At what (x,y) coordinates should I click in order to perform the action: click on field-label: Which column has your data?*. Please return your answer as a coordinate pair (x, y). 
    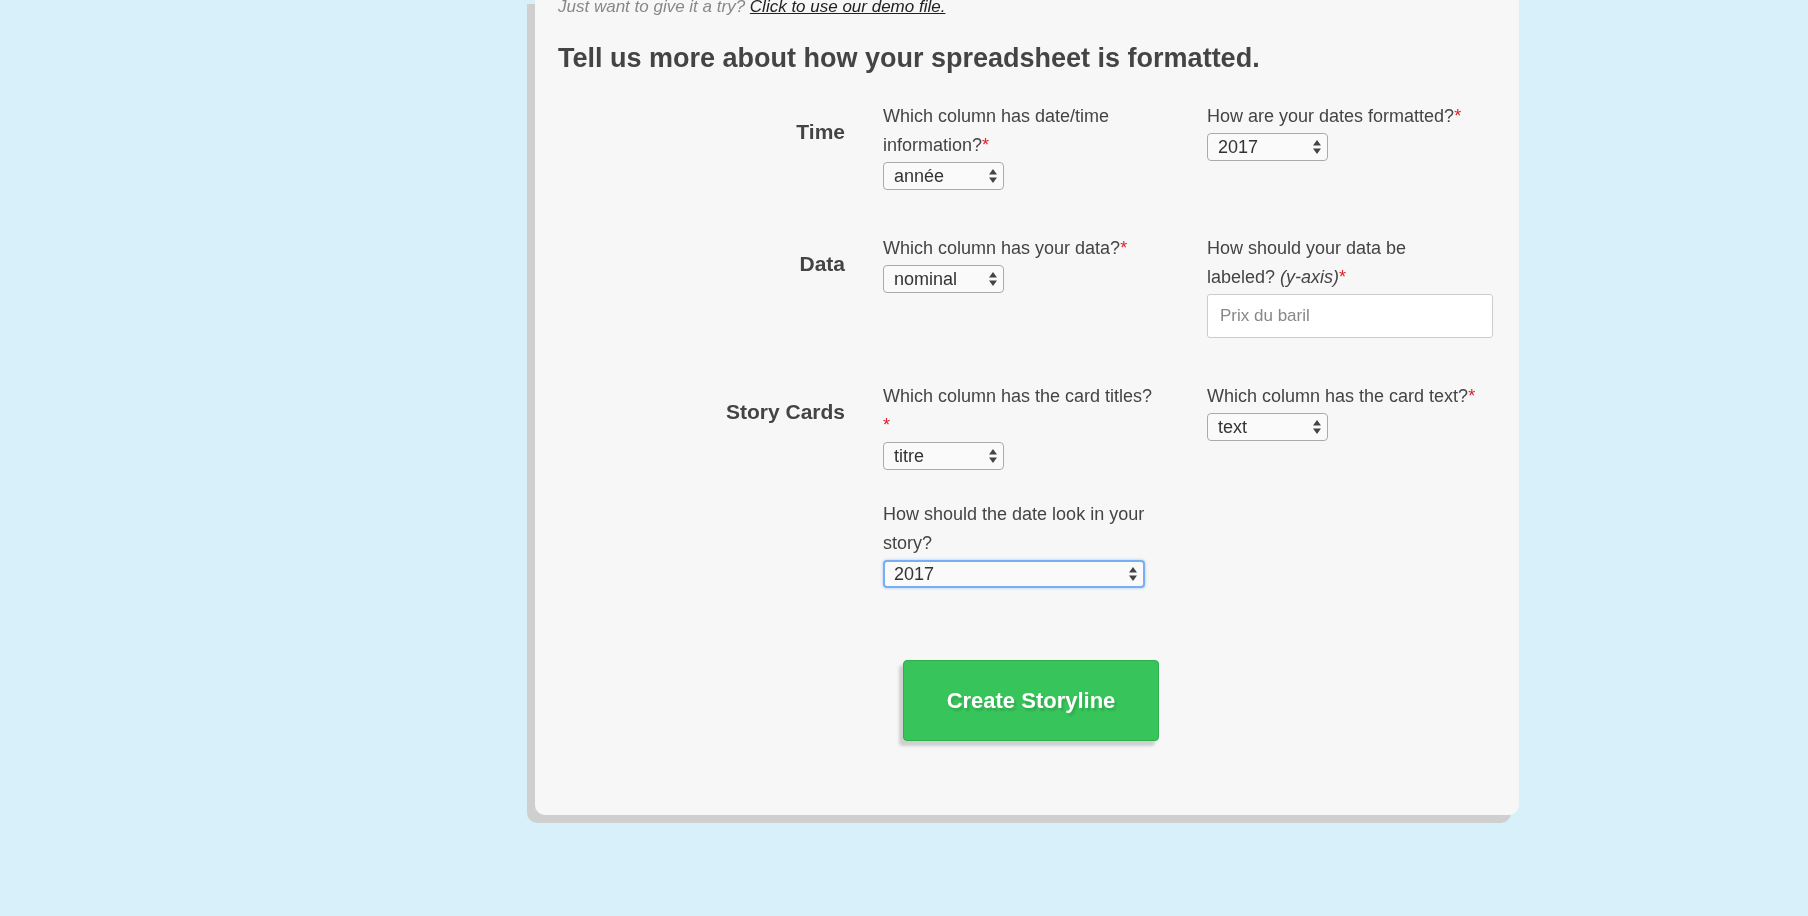
    Looking at the image, I should click on (1006, 248).